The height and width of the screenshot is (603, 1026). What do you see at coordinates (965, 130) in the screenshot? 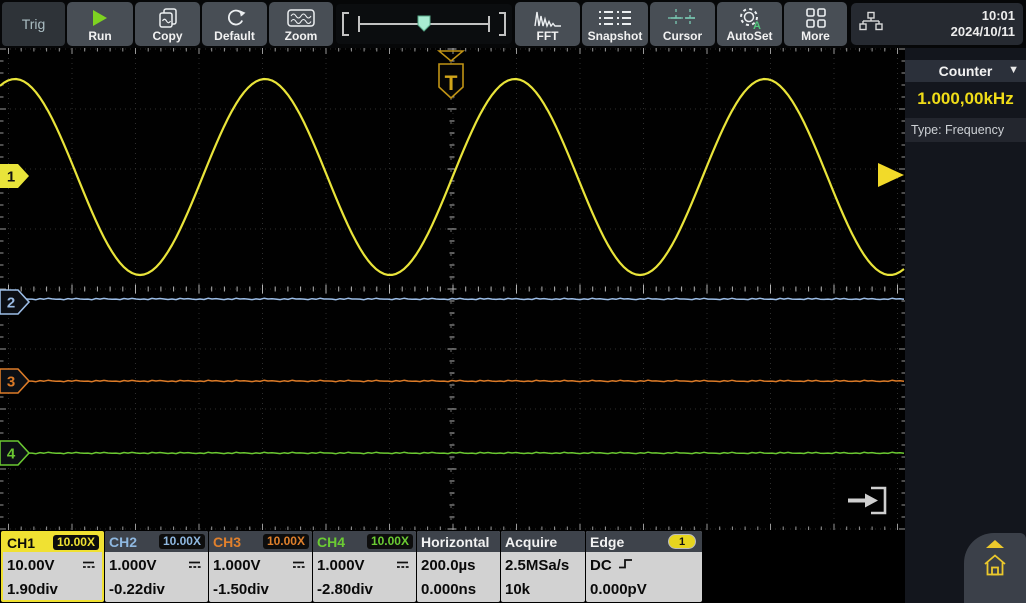
I see `counter-type-label: Type: Frequency` at bounding box center [965, 130].